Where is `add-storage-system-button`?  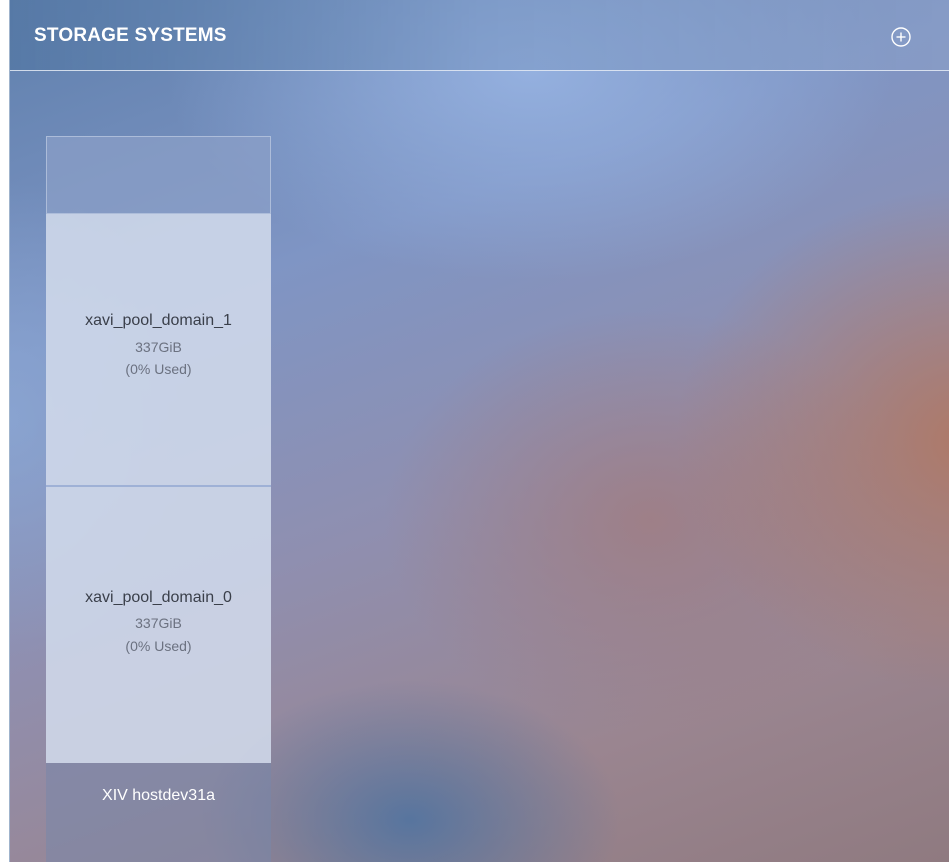 add-storage-system-button is located at coordinates (901, 37).